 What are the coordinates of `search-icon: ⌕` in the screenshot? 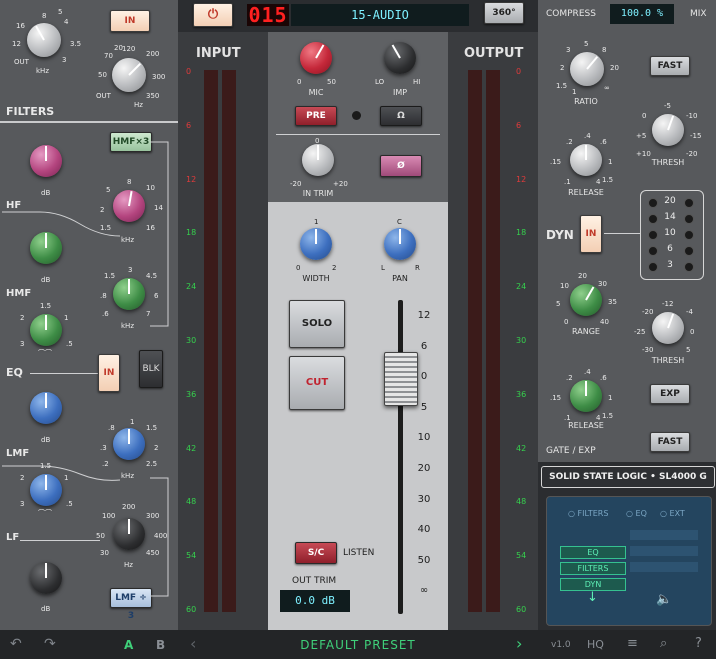 It's located at (663, 643).